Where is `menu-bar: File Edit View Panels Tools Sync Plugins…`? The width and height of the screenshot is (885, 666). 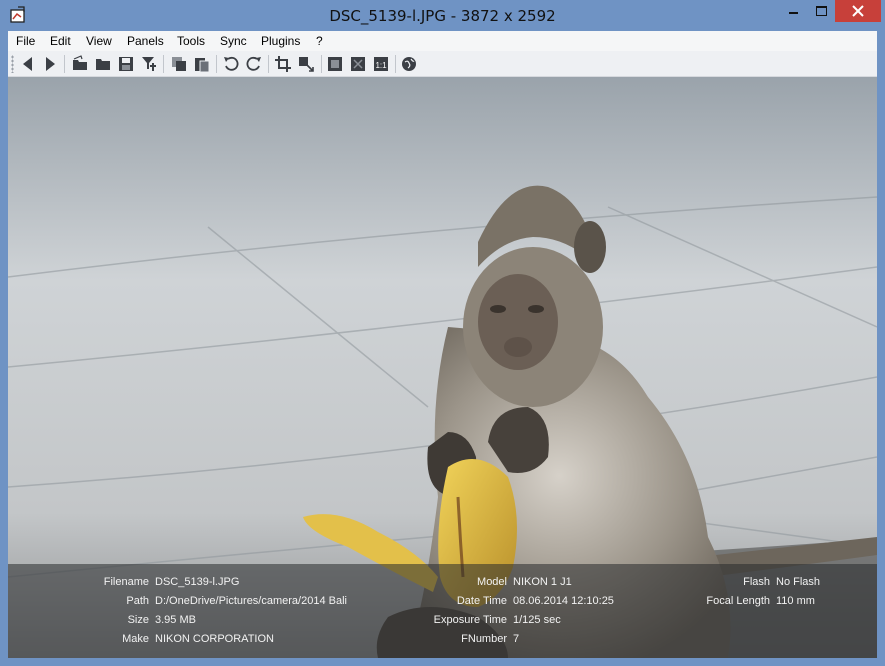
menu-bar: File Edit View Panels Tools Sync Plugins… is located at coordinates (442, 41).